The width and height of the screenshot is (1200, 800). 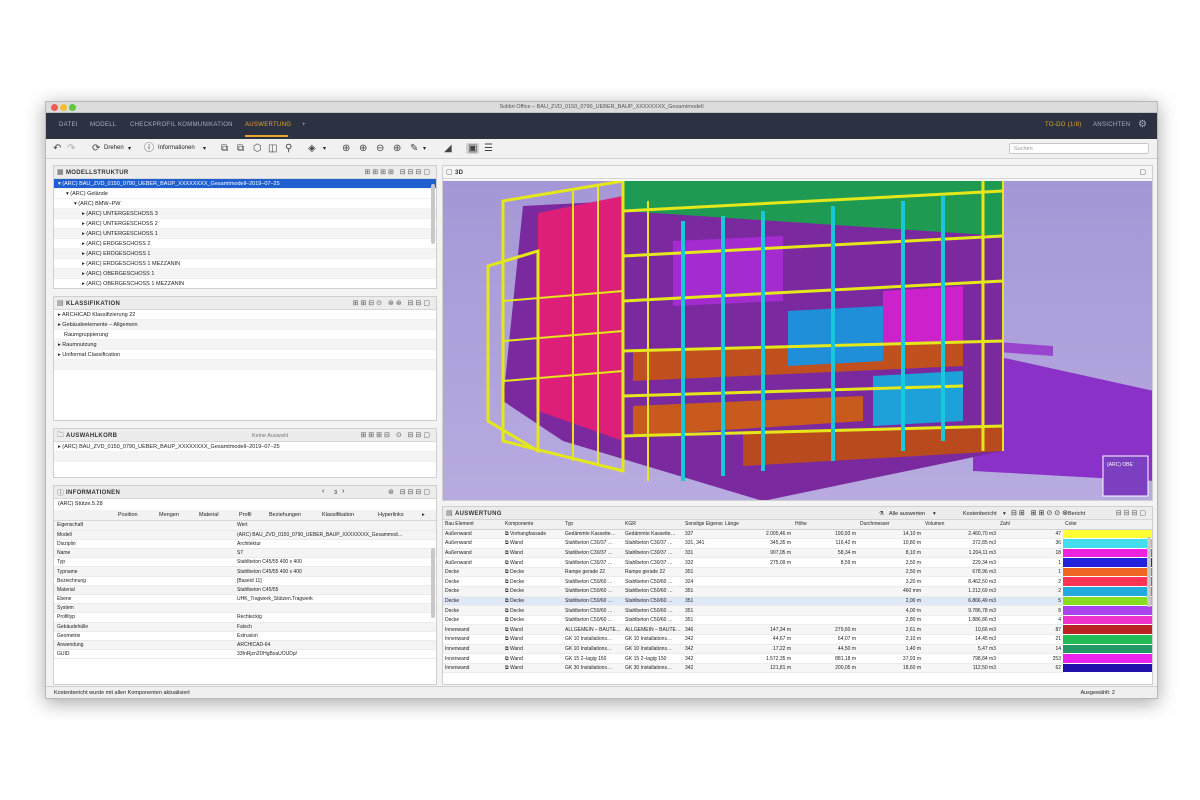 What do you see at coordinates (653, 525) in the screenshot?
I see `report-column-header: KGR` at bounding box center [653, 525].